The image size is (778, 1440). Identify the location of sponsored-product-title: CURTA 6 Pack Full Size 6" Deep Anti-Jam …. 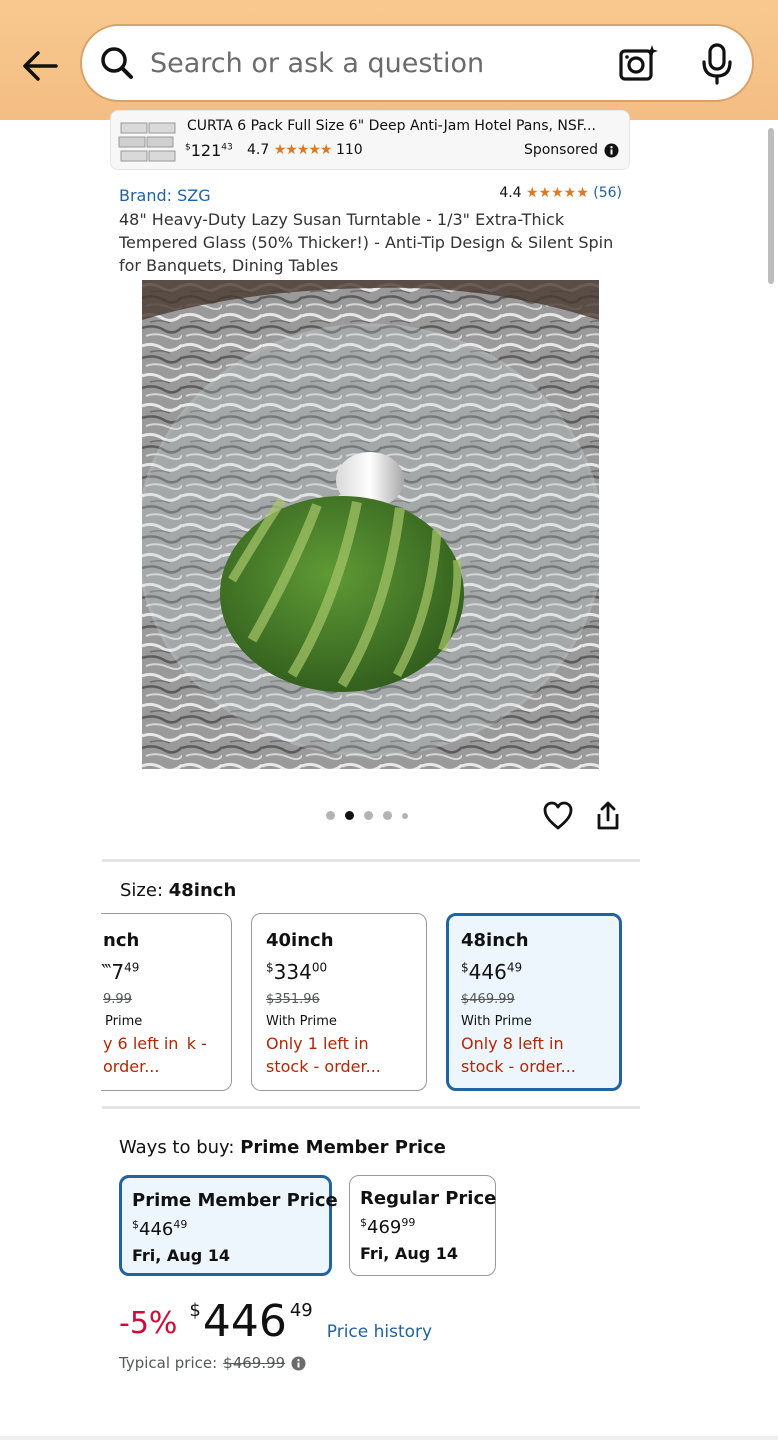
(408, 126).